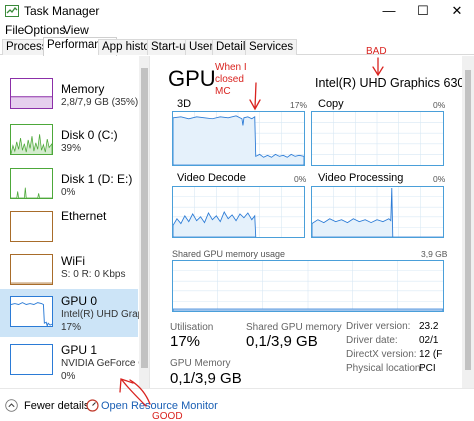  Describe the element at coordinates (62, 11) in the screenshot. I see `window-title: Task Manager` at that location.